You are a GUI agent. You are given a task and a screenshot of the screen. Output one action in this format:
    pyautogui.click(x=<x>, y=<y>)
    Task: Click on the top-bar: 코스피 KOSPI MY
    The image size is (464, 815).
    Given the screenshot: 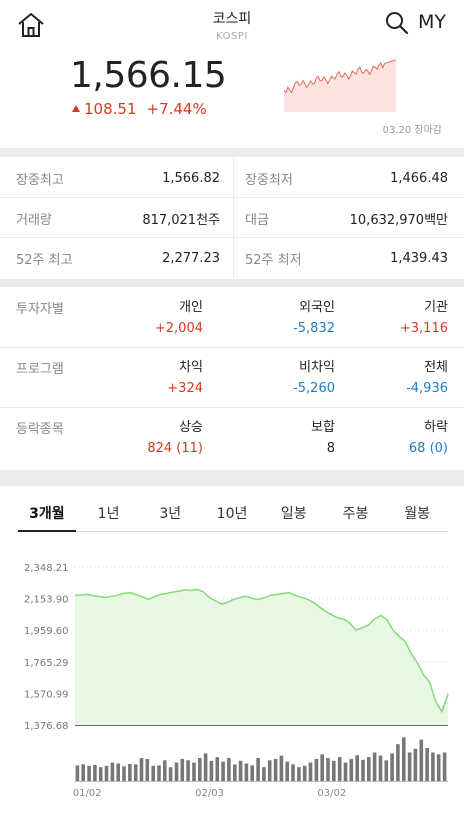 What is the action you would take?
    pyautogui.click(x=232, y=25)
    